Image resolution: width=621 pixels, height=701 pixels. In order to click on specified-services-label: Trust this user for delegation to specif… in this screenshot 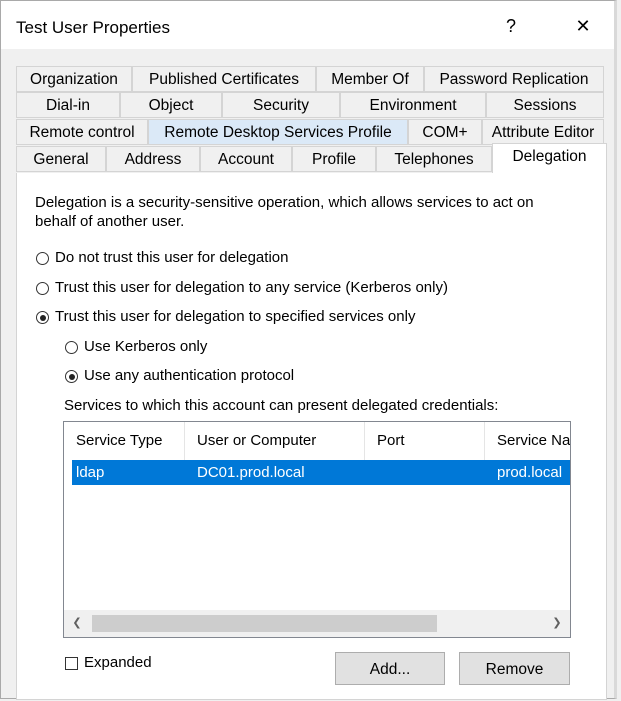, I will do `click(235, 316)`.